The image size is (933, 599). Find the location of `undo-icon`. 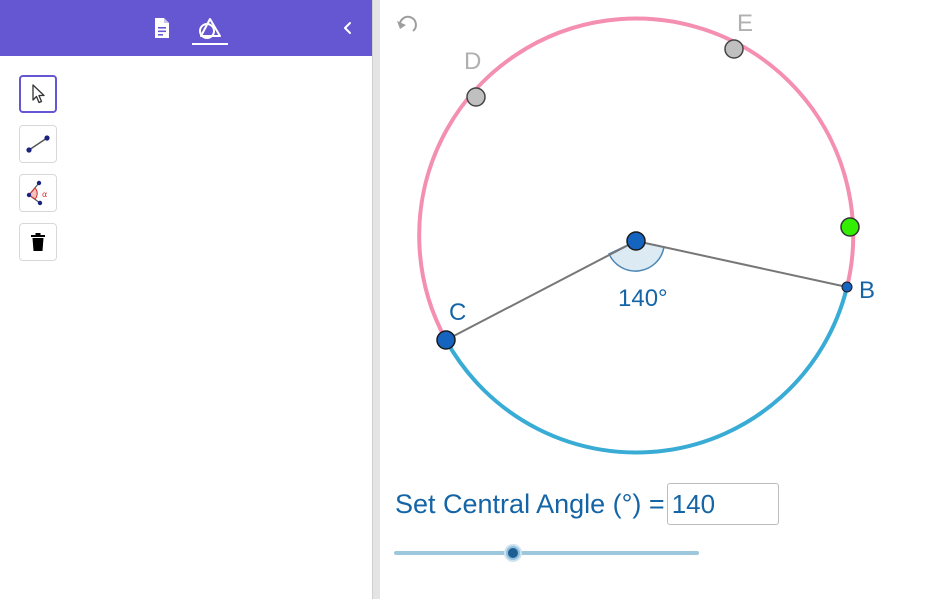

undo-icon is located at coordinates (407, 23).